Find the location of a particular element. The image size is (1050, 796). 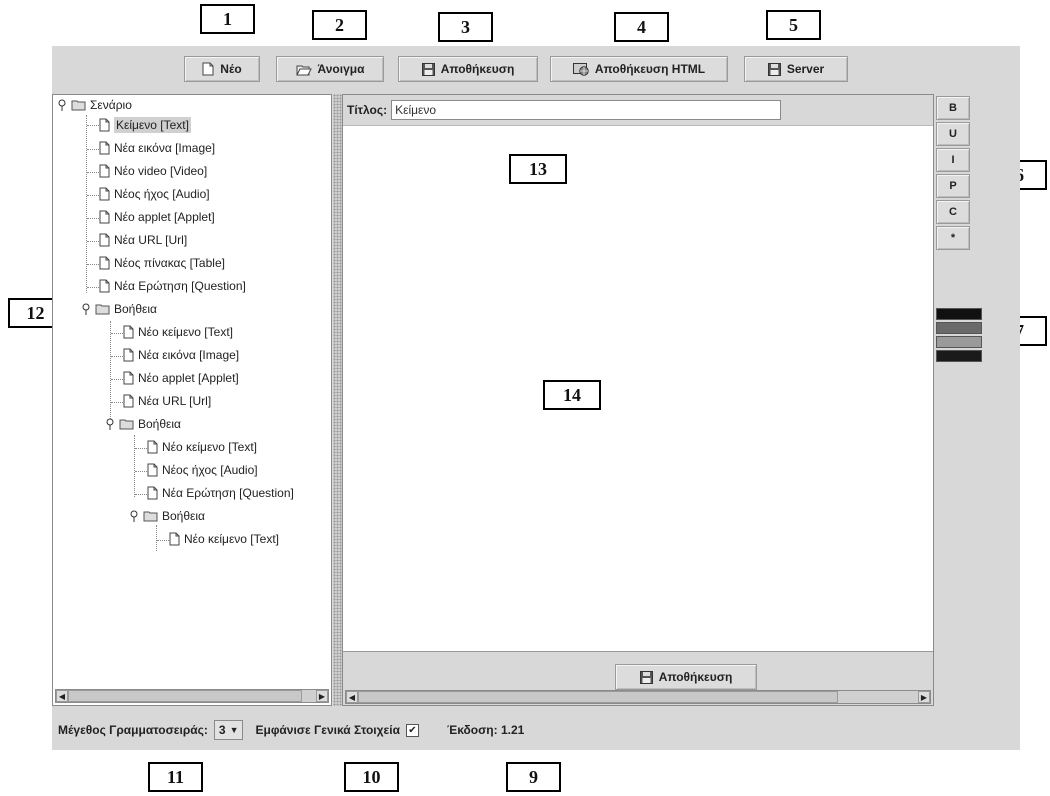

center-button: C is located at coordinates (953, 212).